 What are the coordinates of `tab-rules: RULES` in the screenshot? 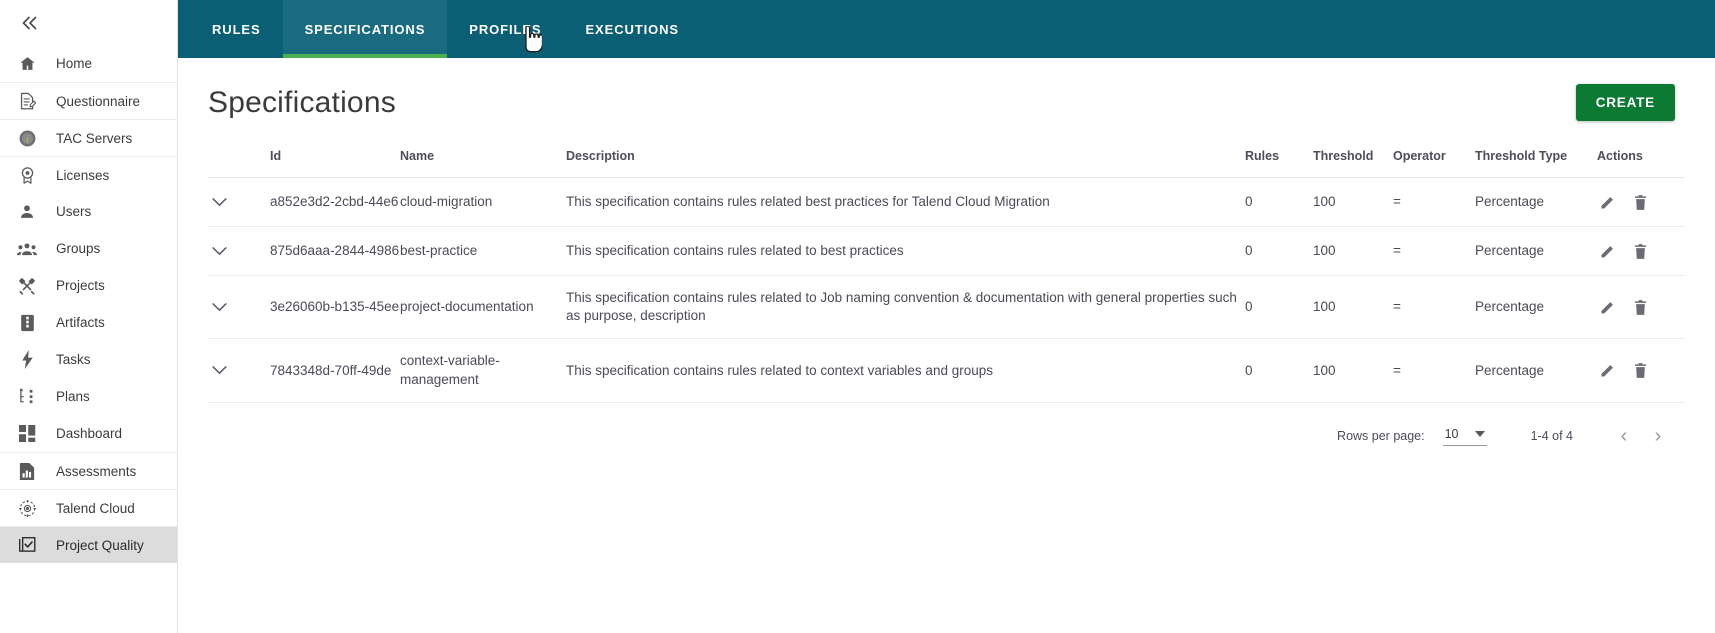 It's located at (236, 29).